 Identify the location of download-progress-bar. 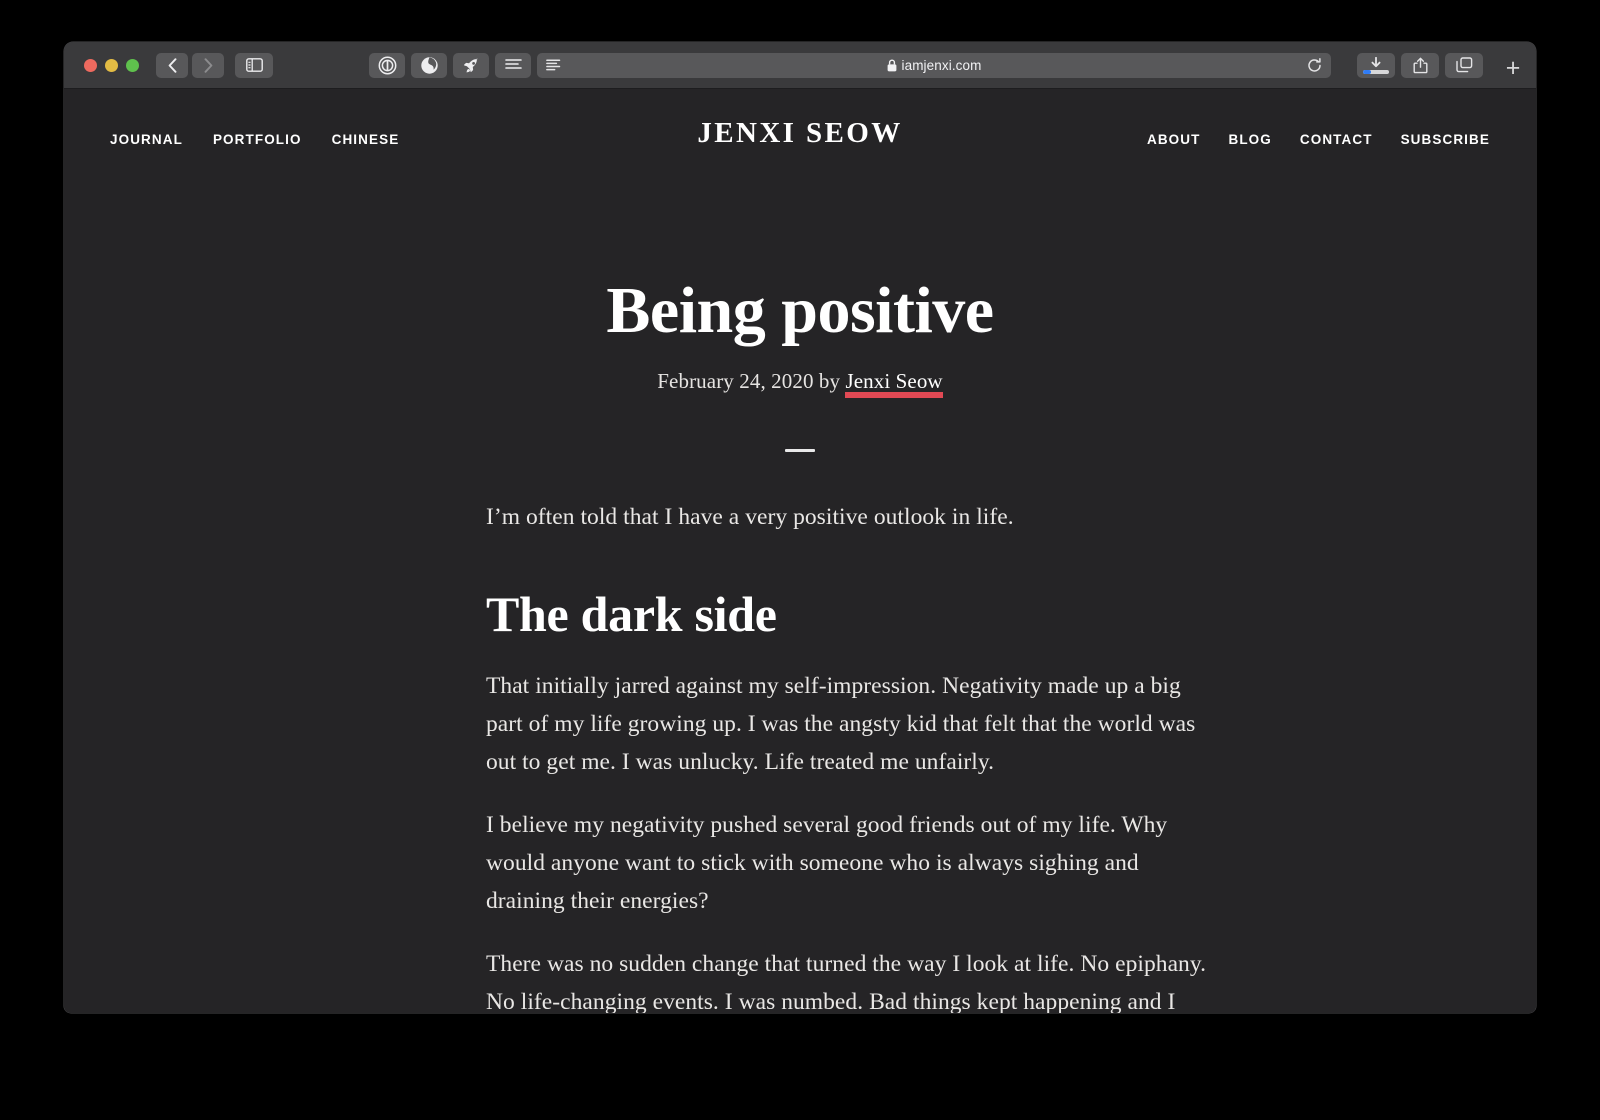
(1376, 72).